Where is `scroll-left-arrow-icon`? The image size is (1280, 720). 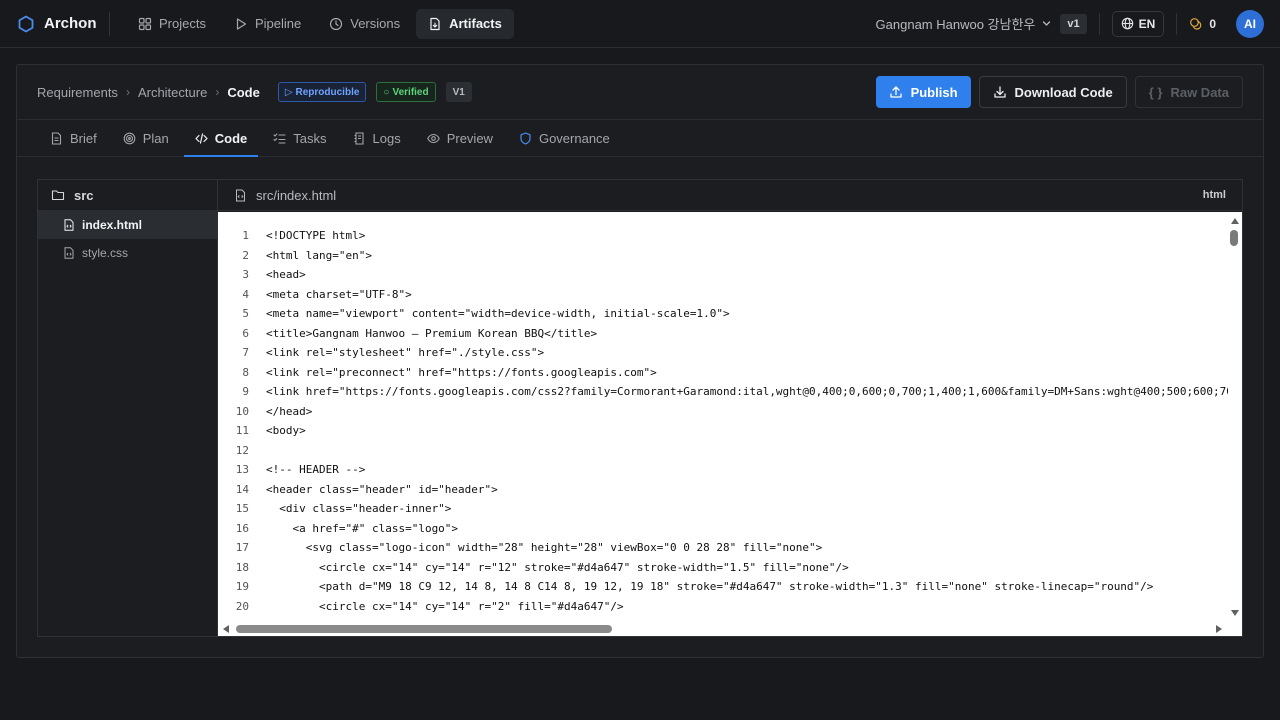 scroll-left-arrow-icon is located at coordinates (226, 629).